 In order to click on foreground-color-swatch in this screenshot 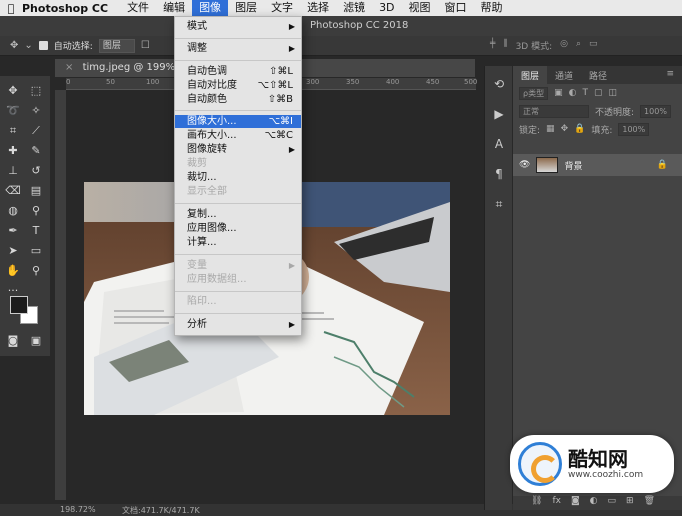, I will do `click(19, 305)`.